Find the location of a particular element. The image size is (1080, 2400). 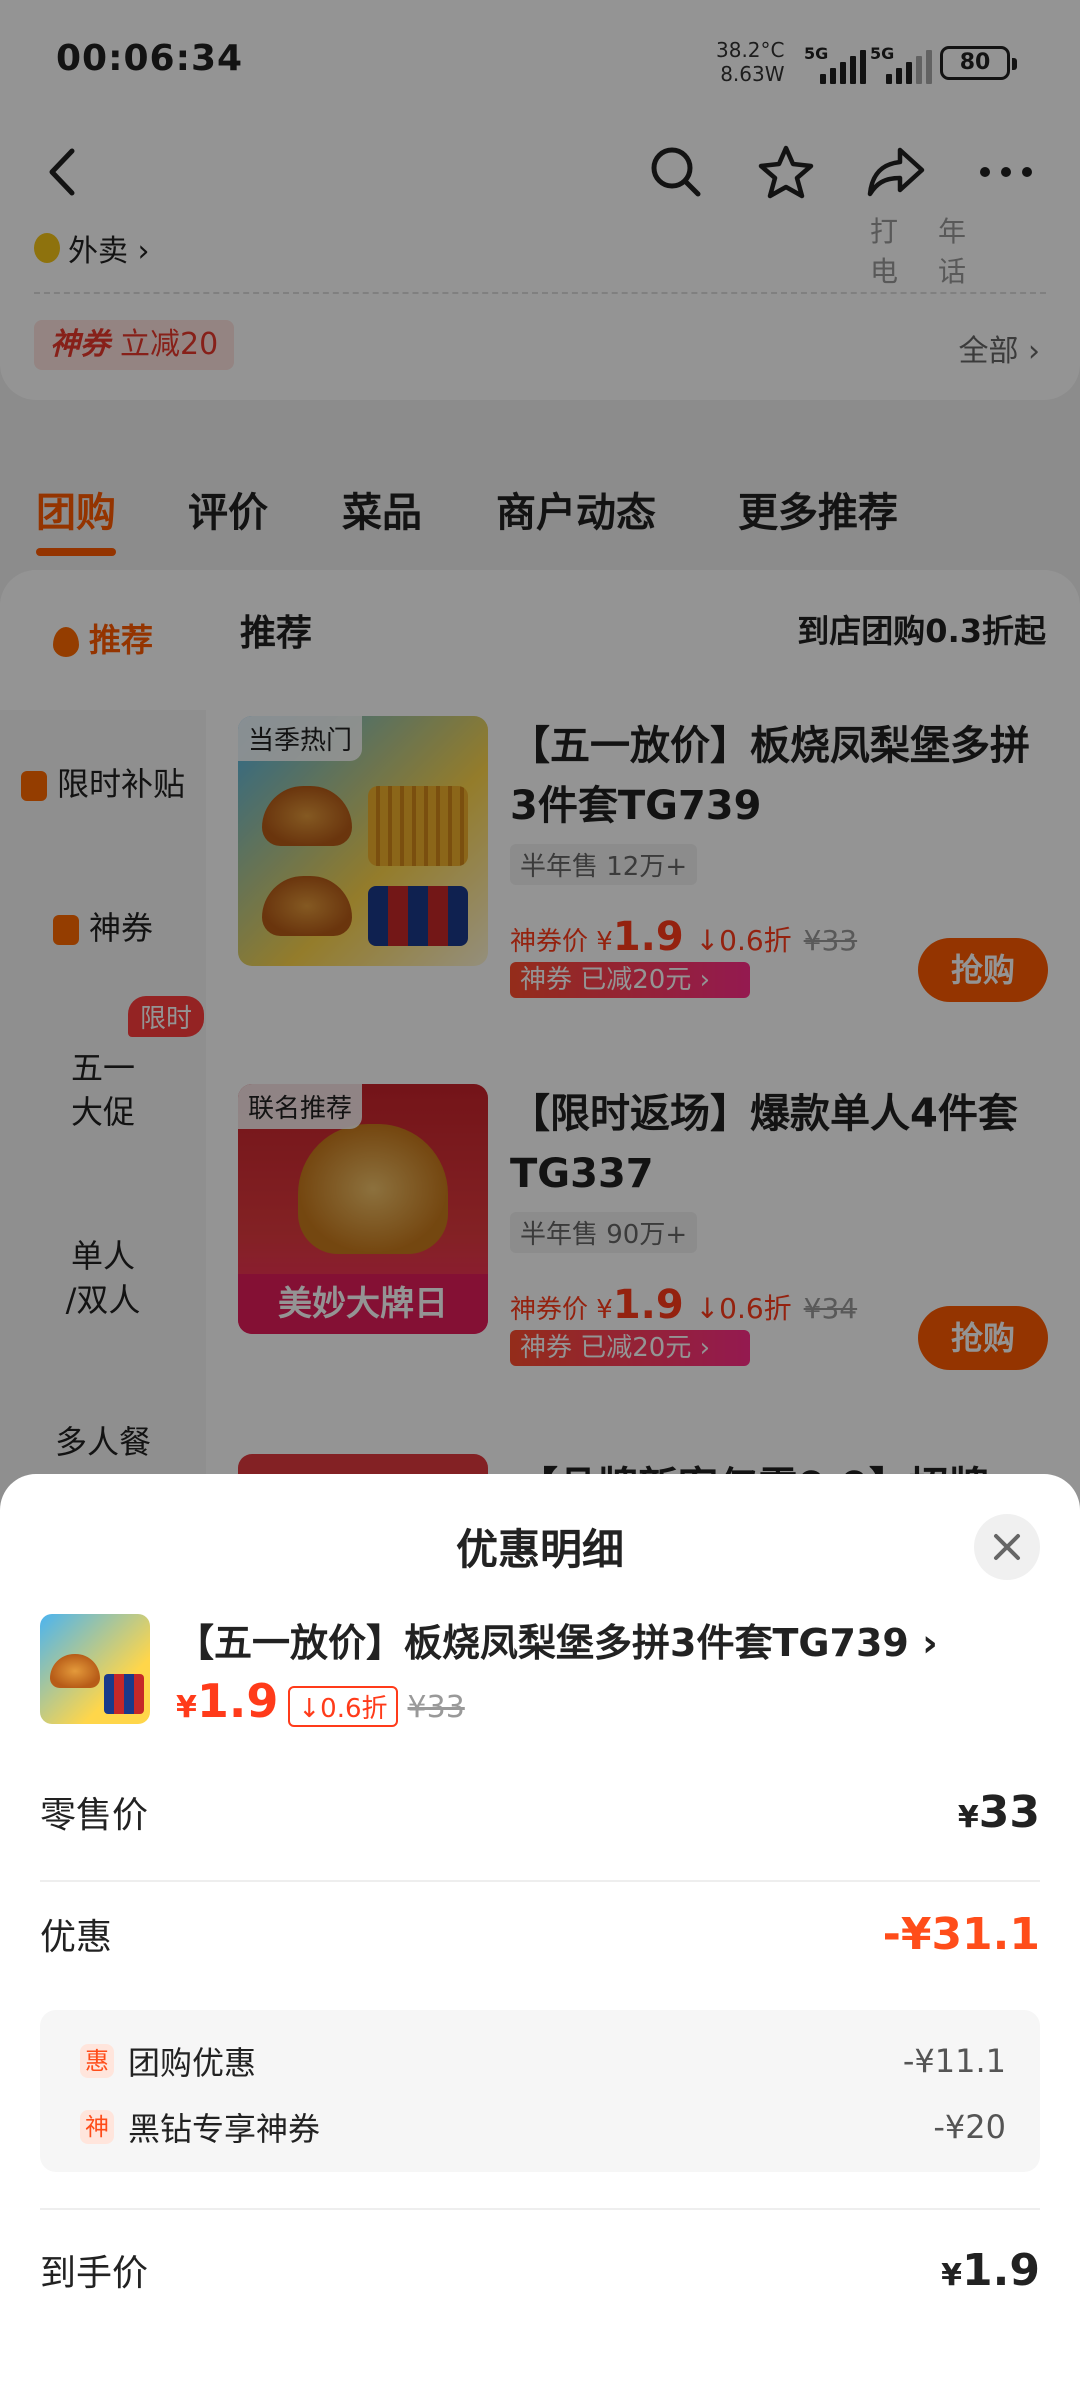

product-thumbnail is located at coordinates (95, 1669).